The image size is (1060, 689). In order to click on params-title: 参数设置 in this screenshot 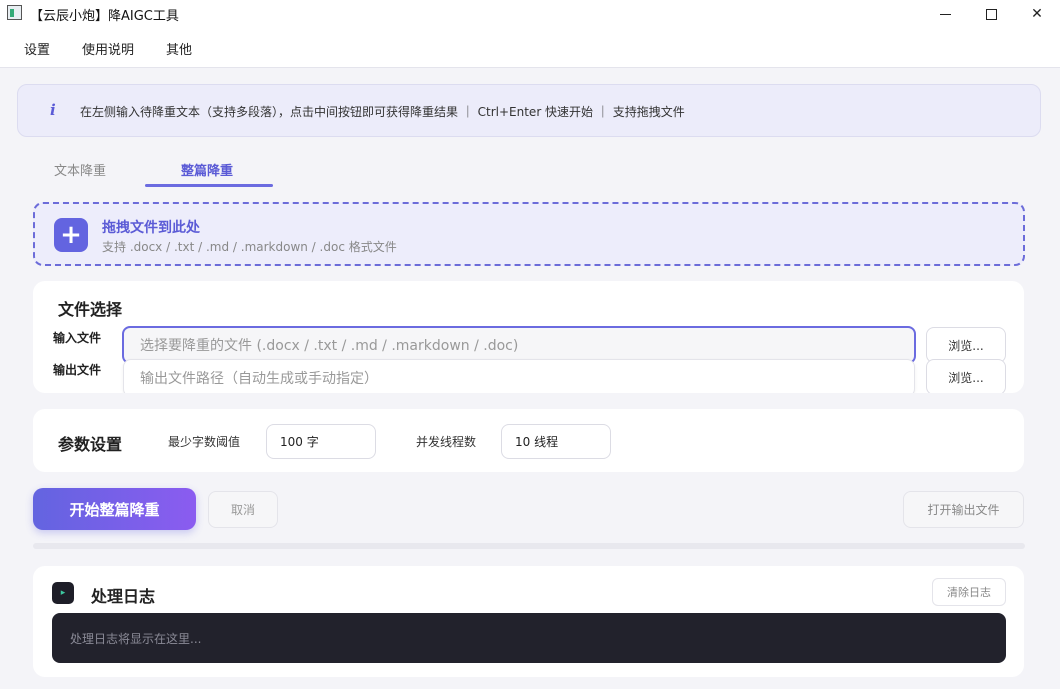, I will do `click(90, 444)`.